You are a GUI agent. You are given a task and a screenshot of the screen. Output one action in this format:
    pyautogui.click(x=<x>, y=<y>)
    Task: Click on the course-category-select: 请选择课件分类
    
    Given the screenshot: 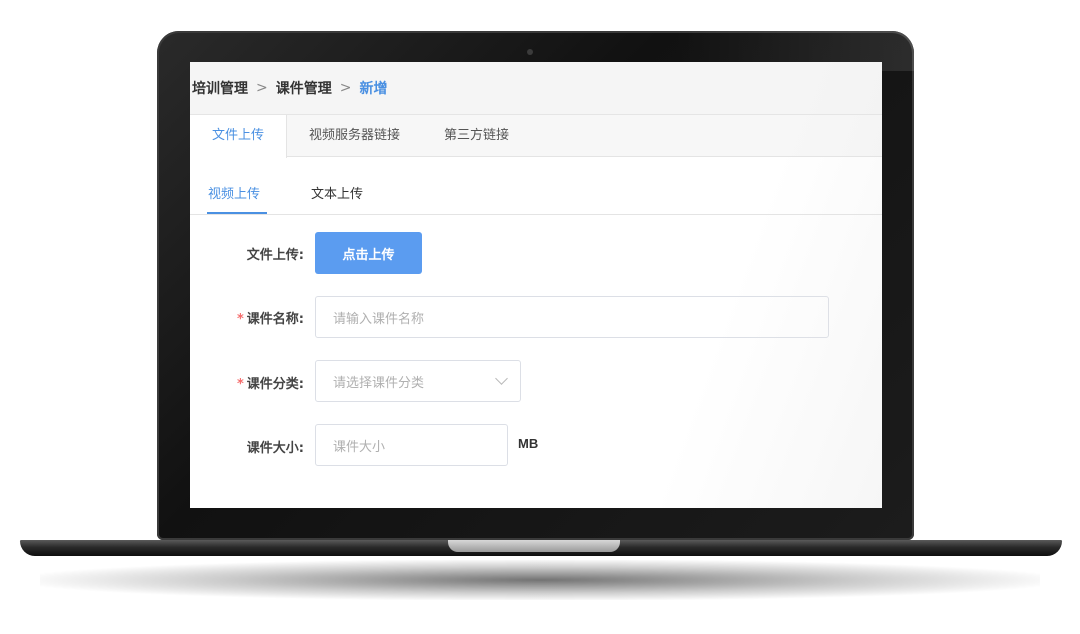 What is the action you would take?
    pyautogui.click(x=418, y=381)
    